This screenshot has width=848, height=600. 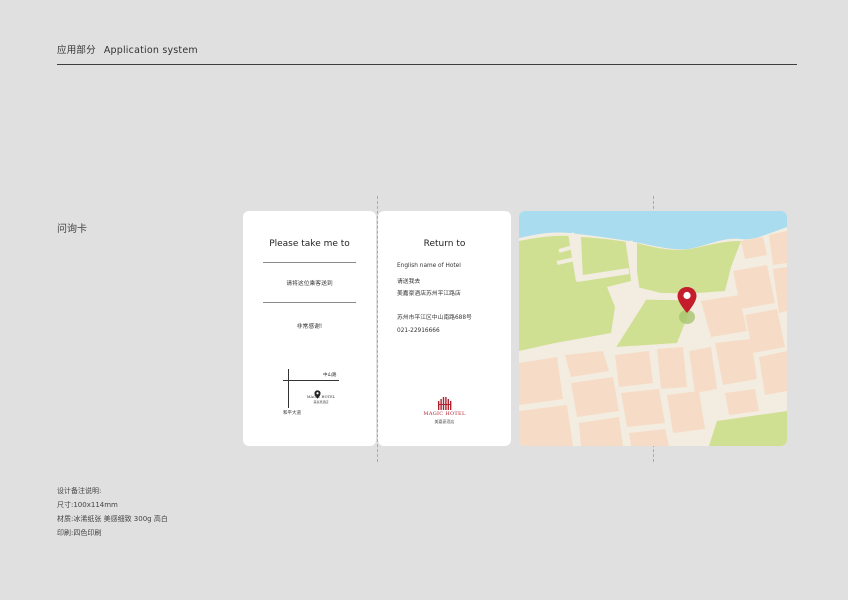 What do you see at coordinates (72, 229) in the screenshot?
I see `section-label: 问询卡` at bounding box center [72, 229].